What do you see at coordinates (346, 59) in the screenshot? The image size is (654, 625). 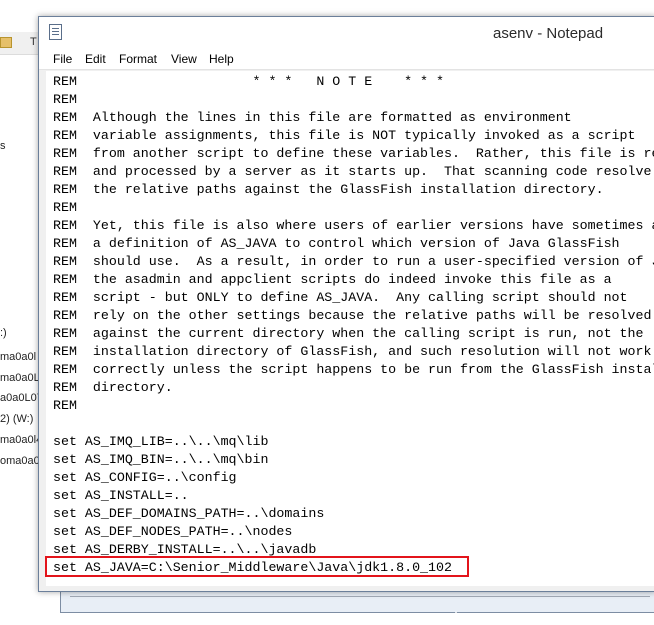 I see `menu-bar: File Edit Format View Help` at bounding box center [346, 59].